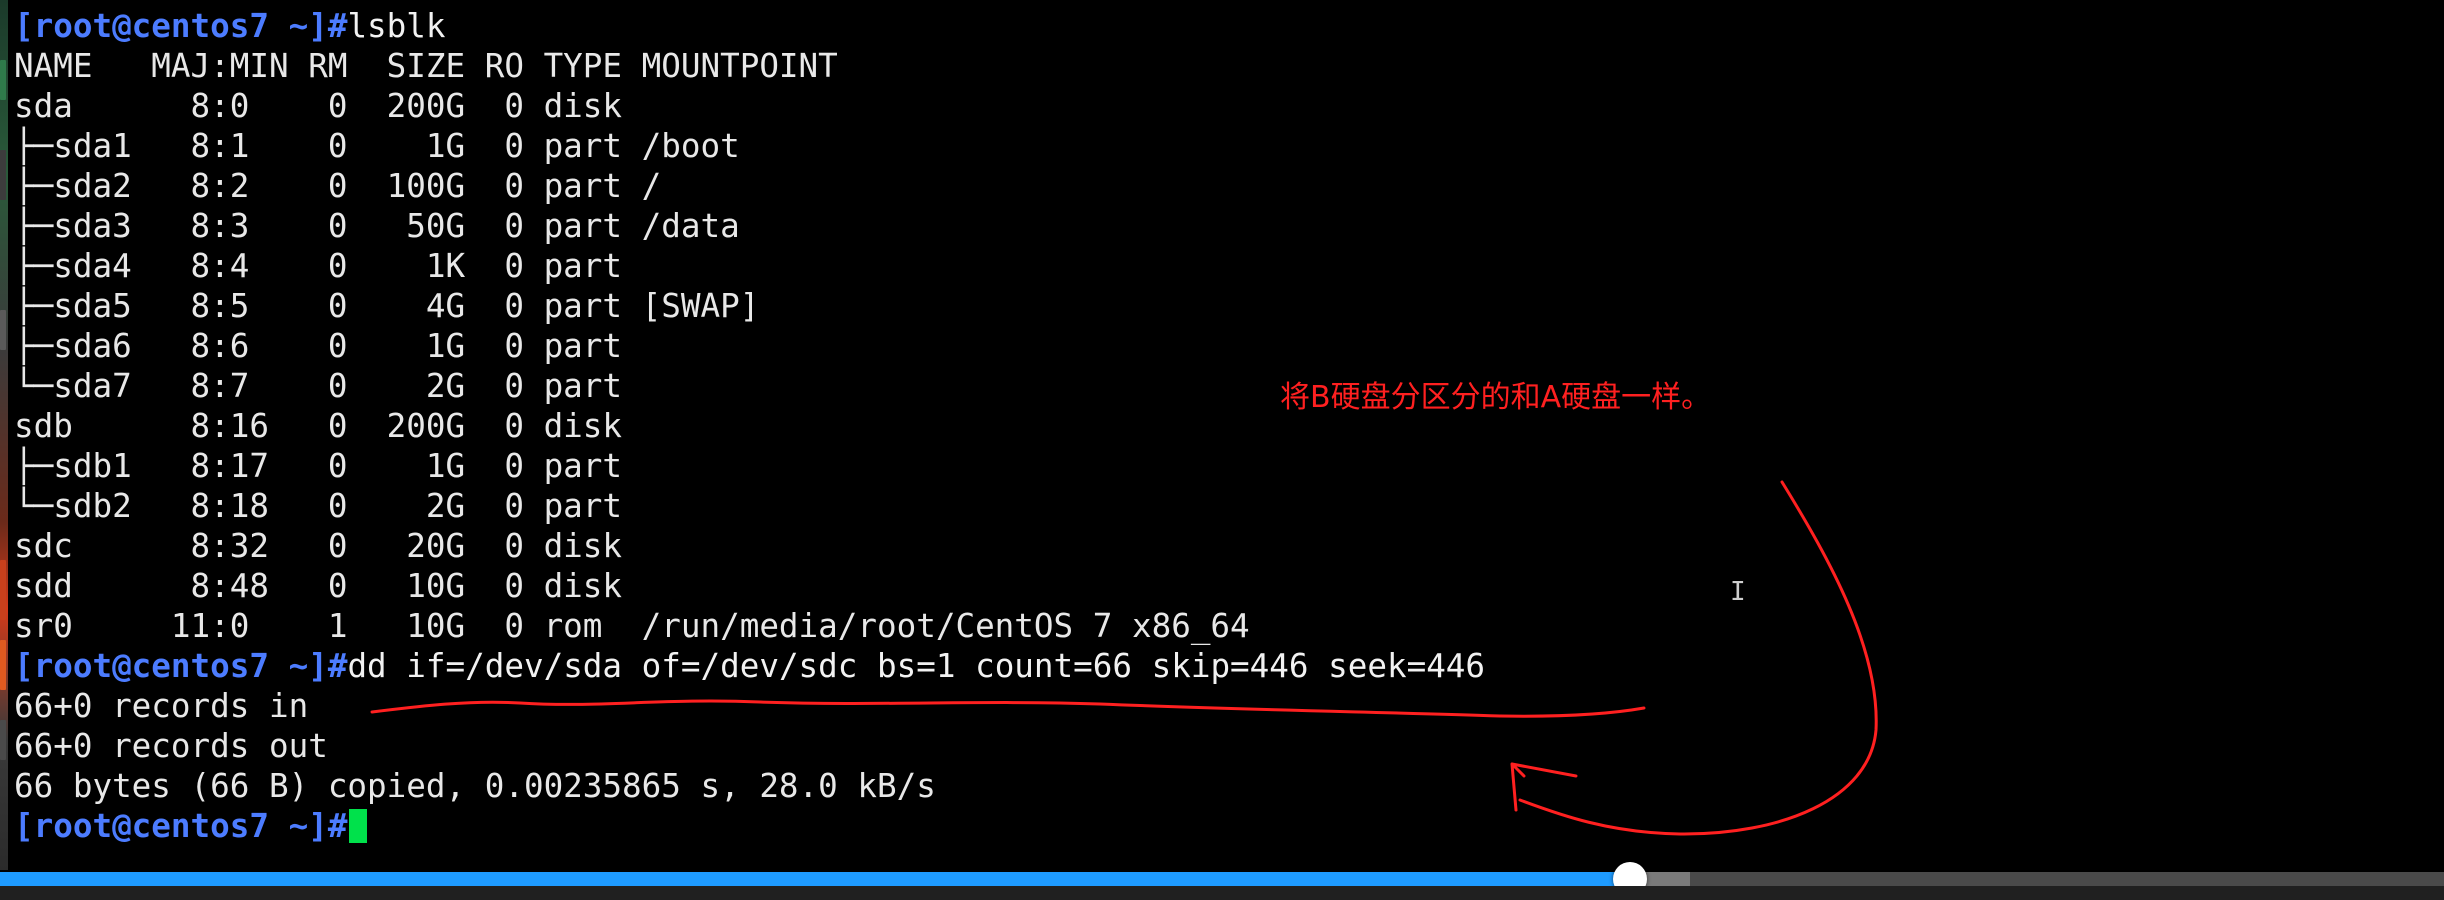  Describe the element at coordinates (328, 346) in the screenshot. I see `terminal-output-text: ├─sda6 8:6 0 1G 0 part` at that location.